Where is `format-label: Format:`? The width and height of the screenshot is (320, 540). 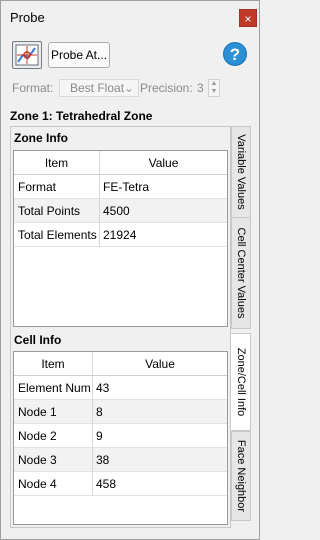 format-label: Format: is located at coordinates (33, 88).